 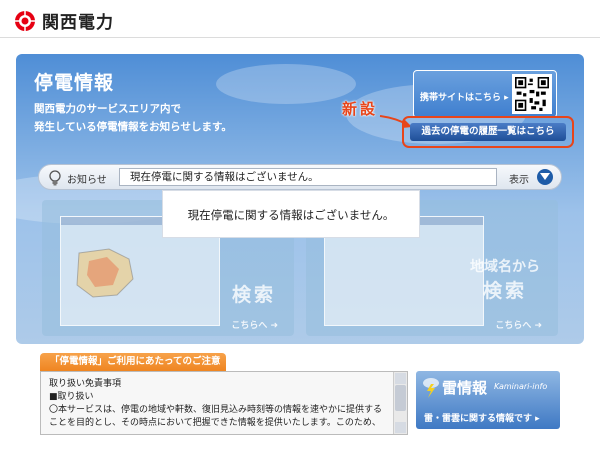 I want to click on no-outage-message: 現在停電に関する情報はございません。, so click(x=291, y=214).